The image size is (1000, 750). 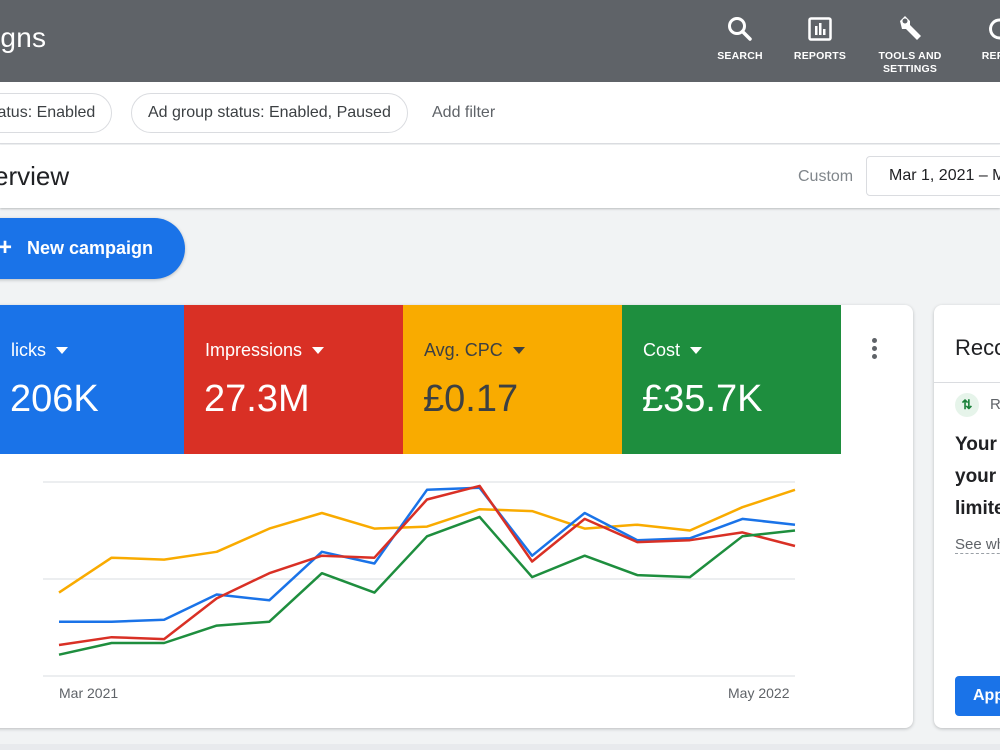 I want to click on metric-avg-cpc-value: £0.17, so click(x=471, y=399).